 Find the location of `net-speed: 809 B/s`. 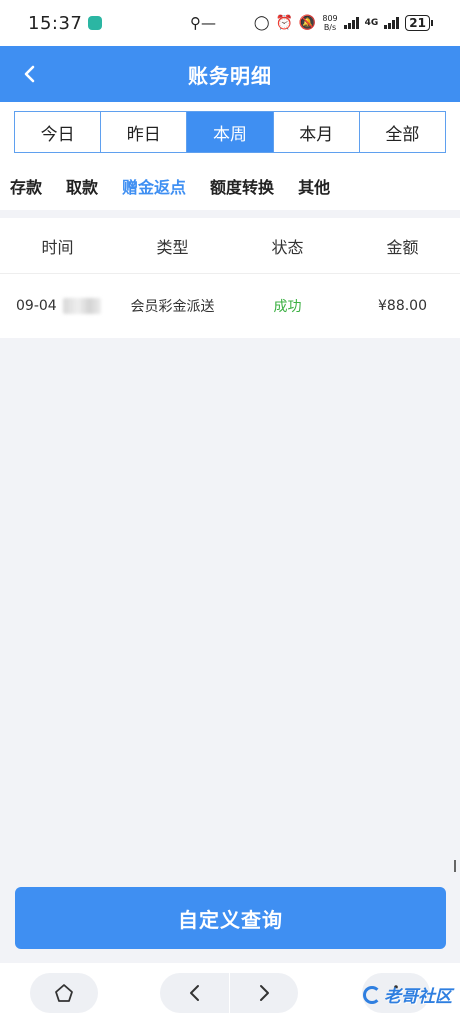

net-speed: 809 B/s is located at coordinates (329, 23).